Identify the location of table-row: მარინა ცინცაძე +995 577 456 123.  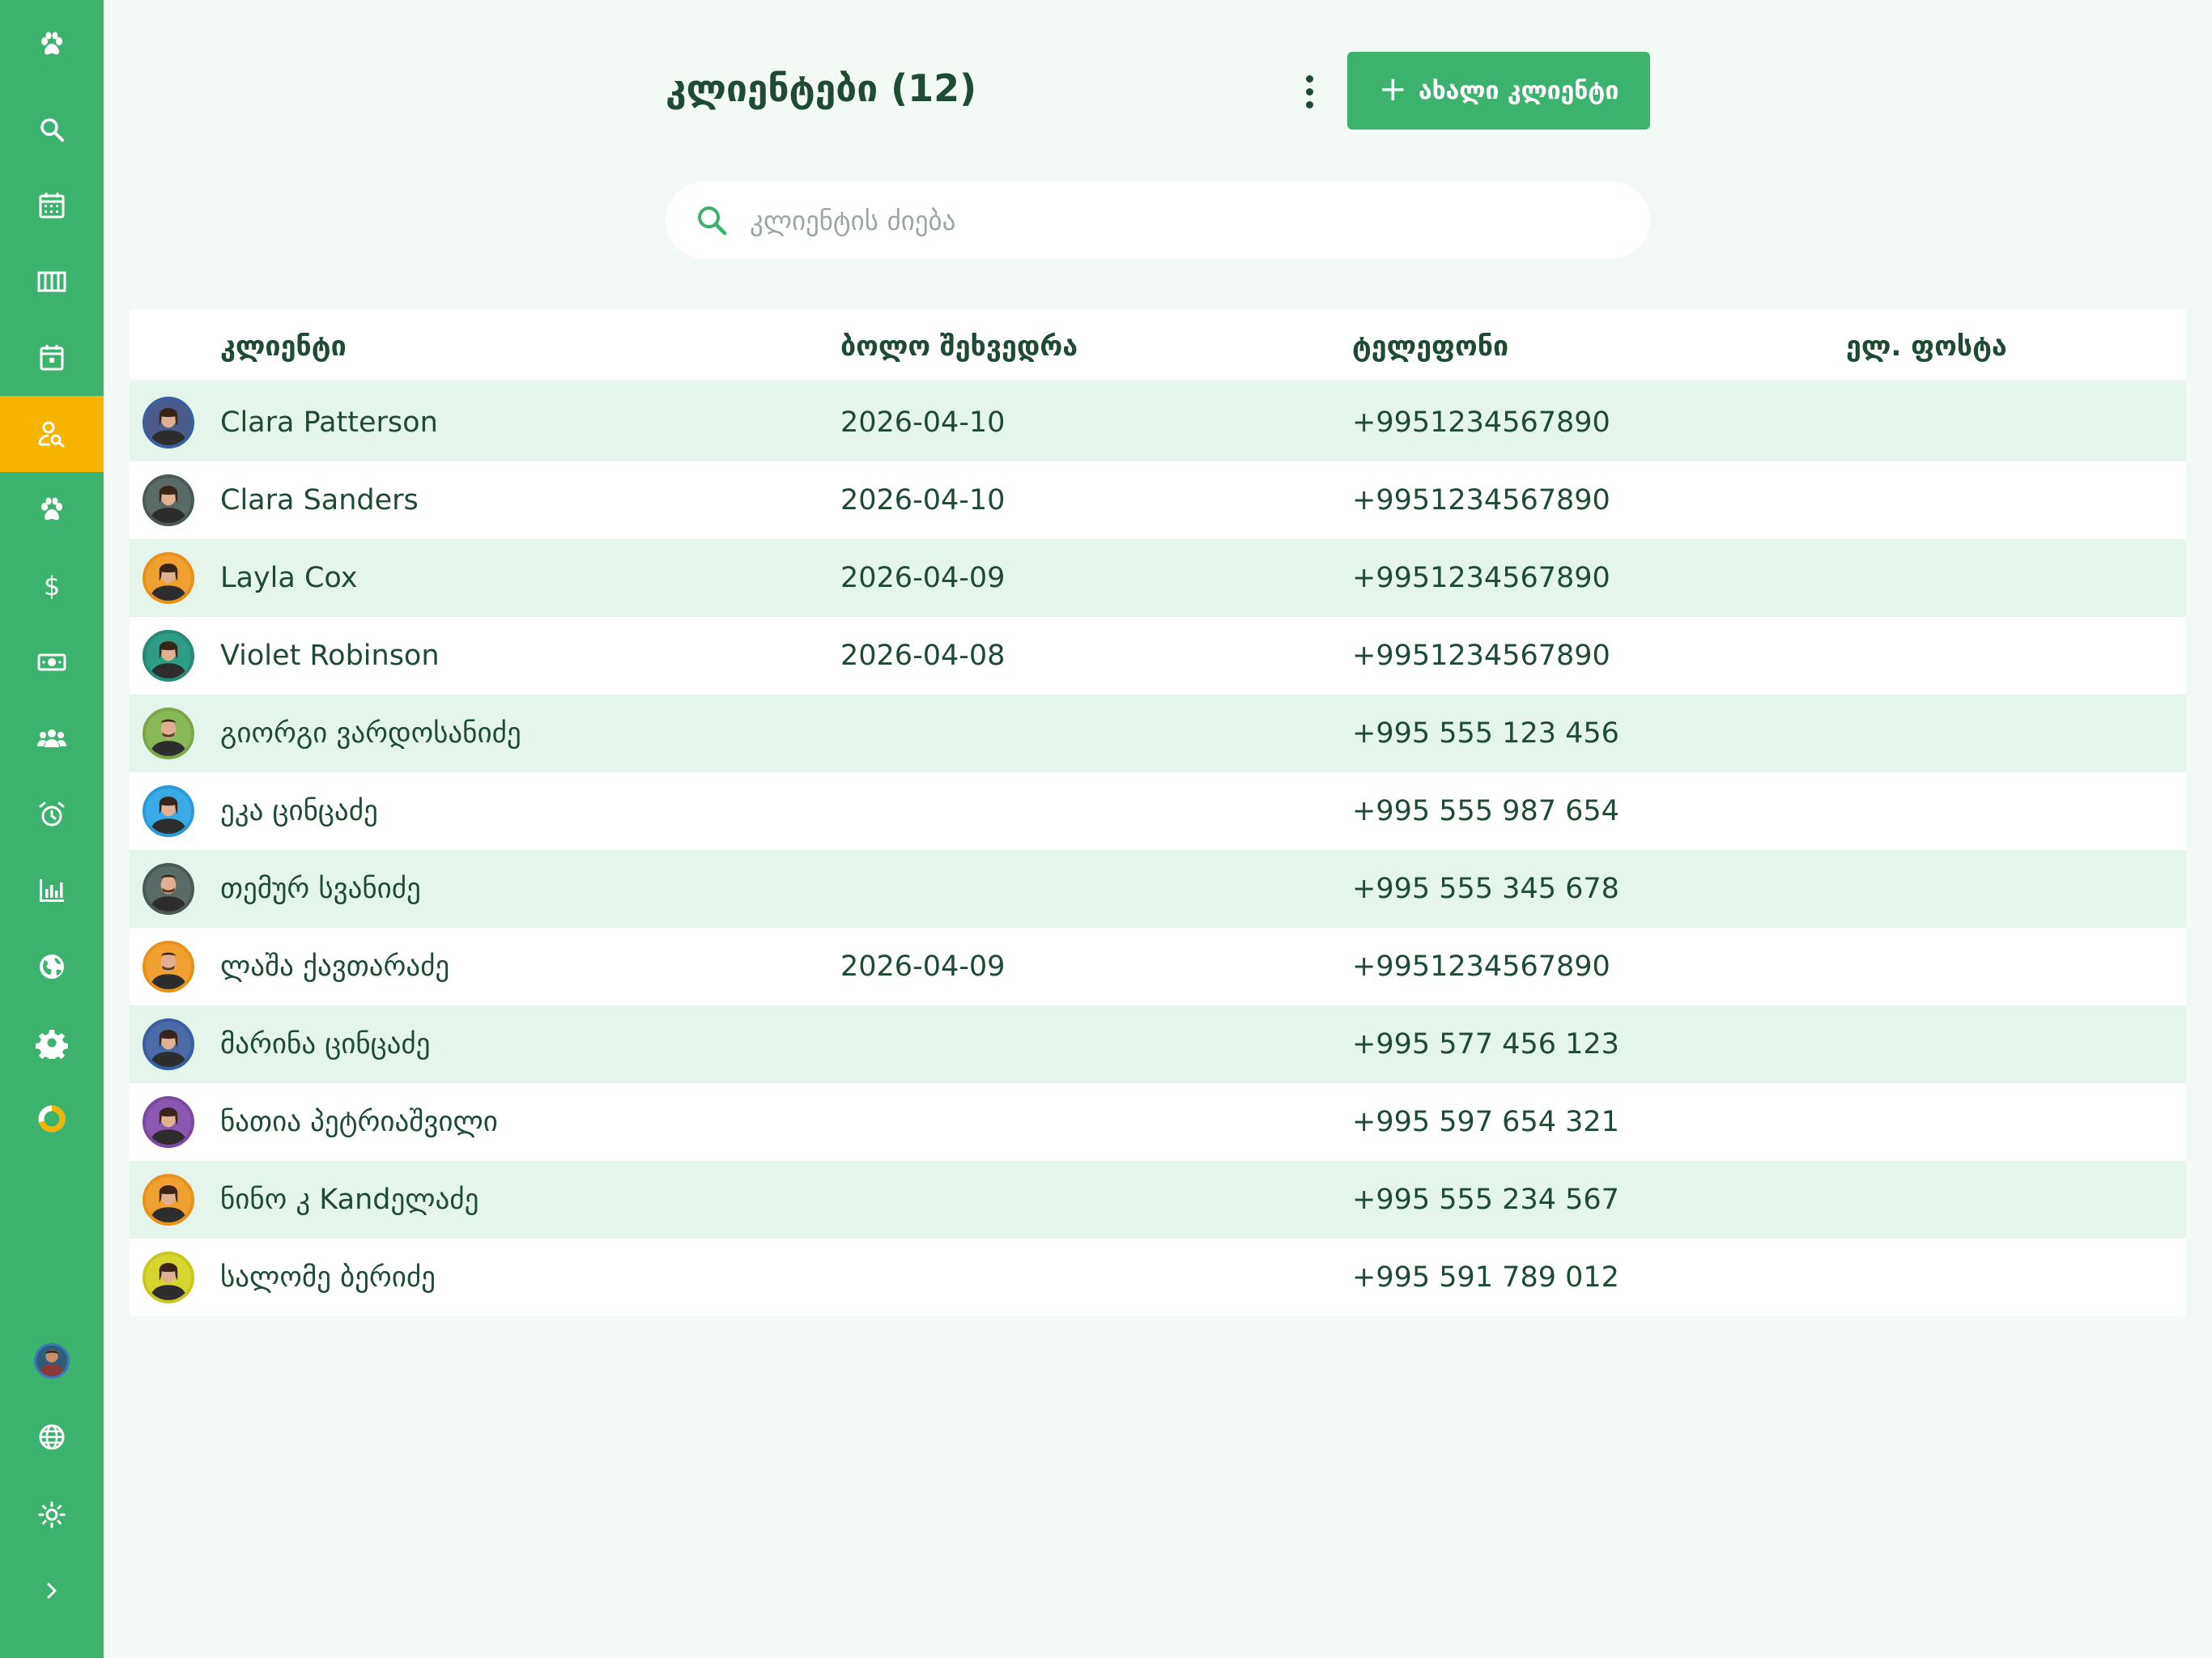
(1158, 1044).